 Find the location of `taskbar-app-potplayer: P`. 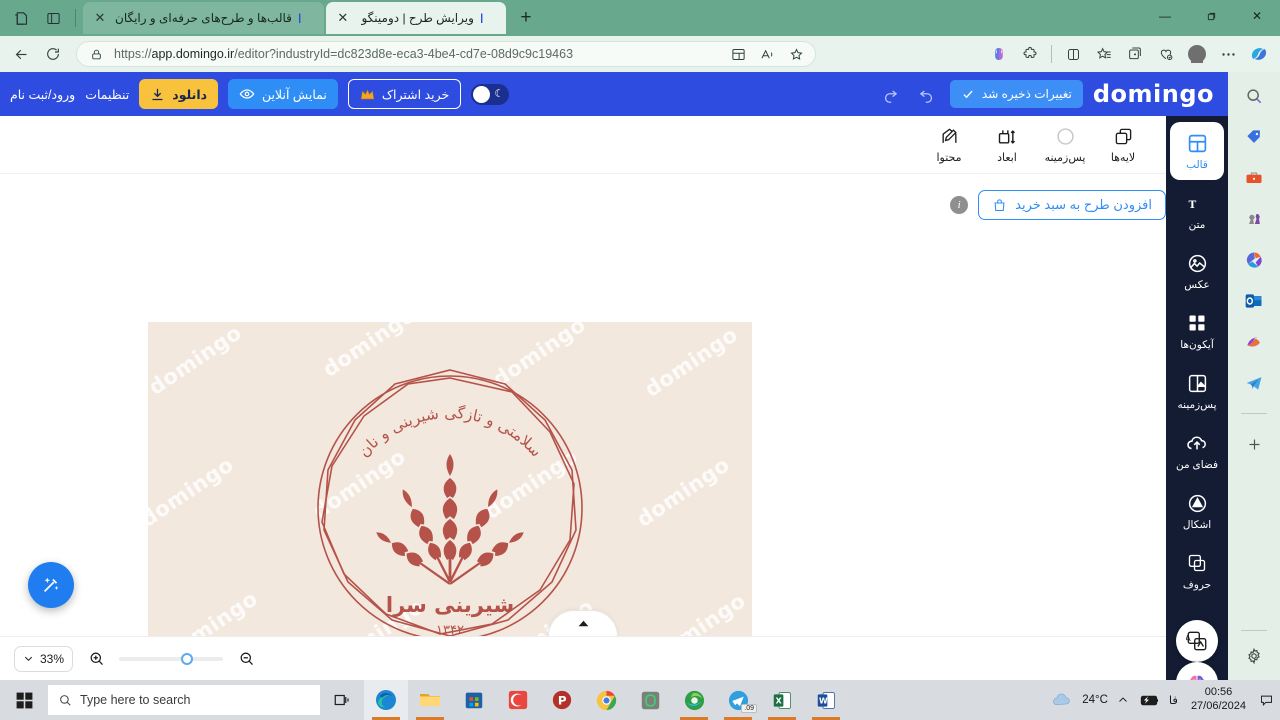

taskbar-app-potplayer: P is located at coordinates (562, 700).